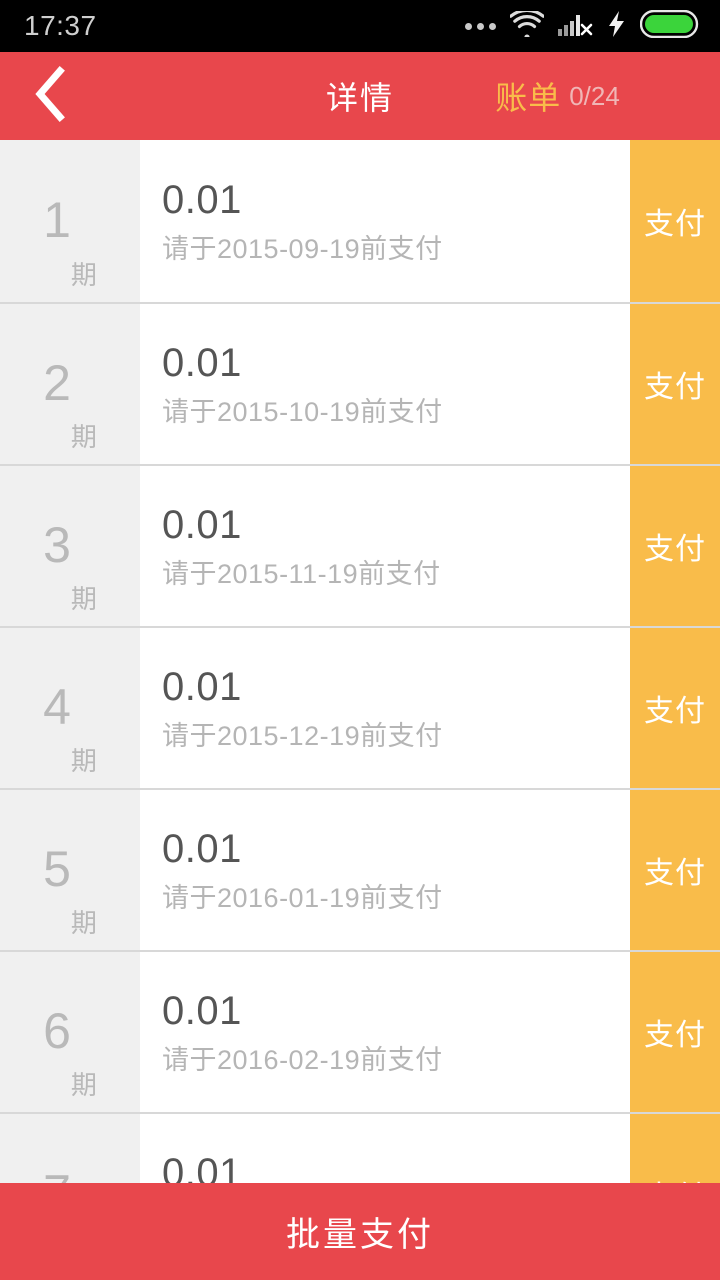 This screenshot has width=720, height=1280. I want to click on battery-full-icon, so click(670, 26).